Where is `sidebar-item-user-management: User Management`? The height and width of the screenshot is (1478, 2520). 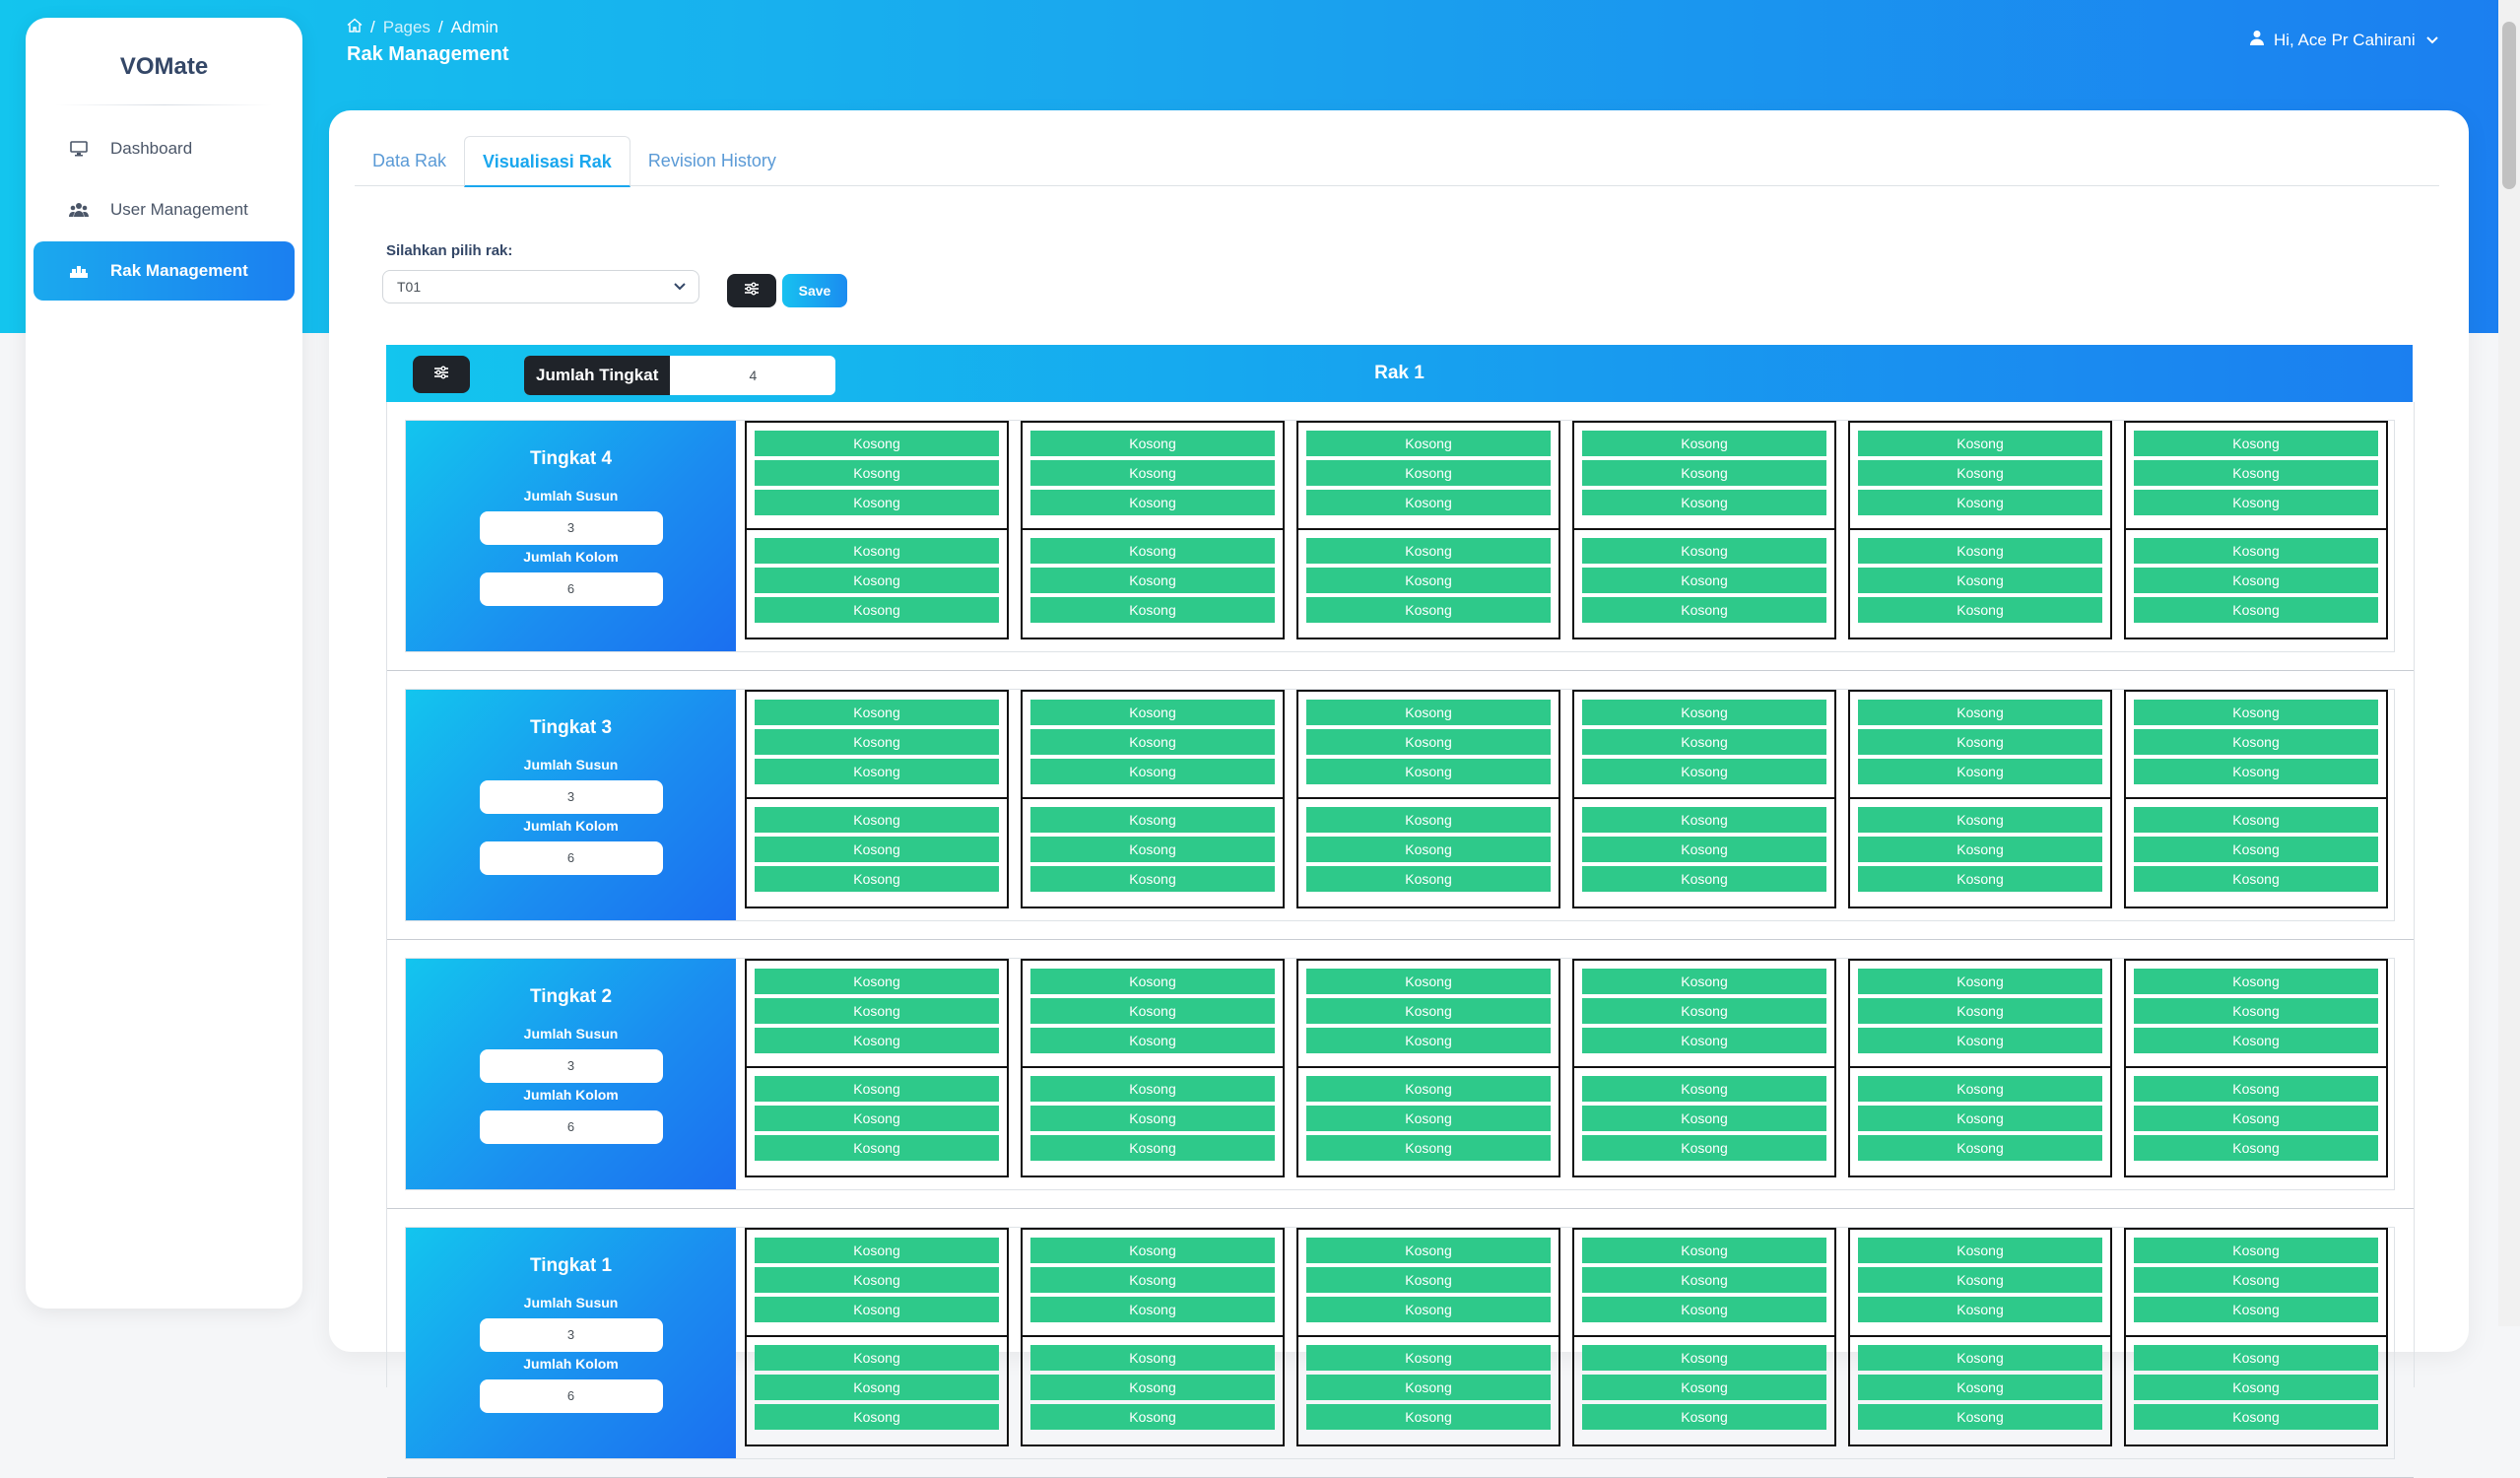
sidebar-item-user-management: User Management is located at coordinates (164, 209).